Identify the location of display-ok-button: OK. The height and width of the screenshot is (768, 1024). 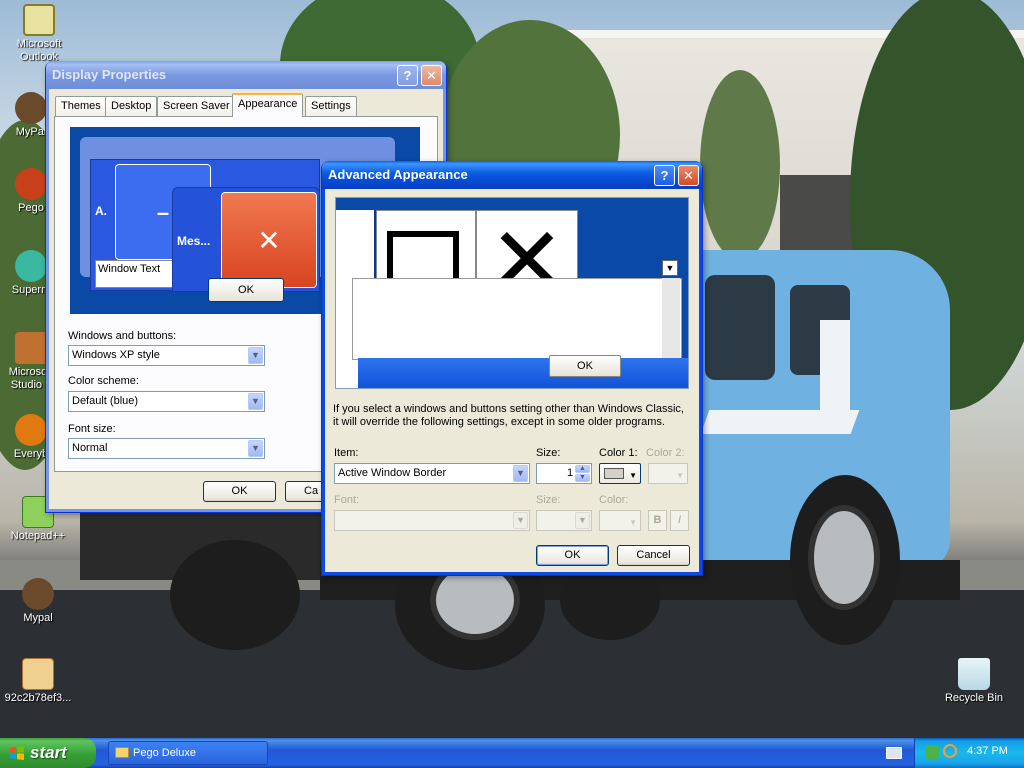
(239, 491).